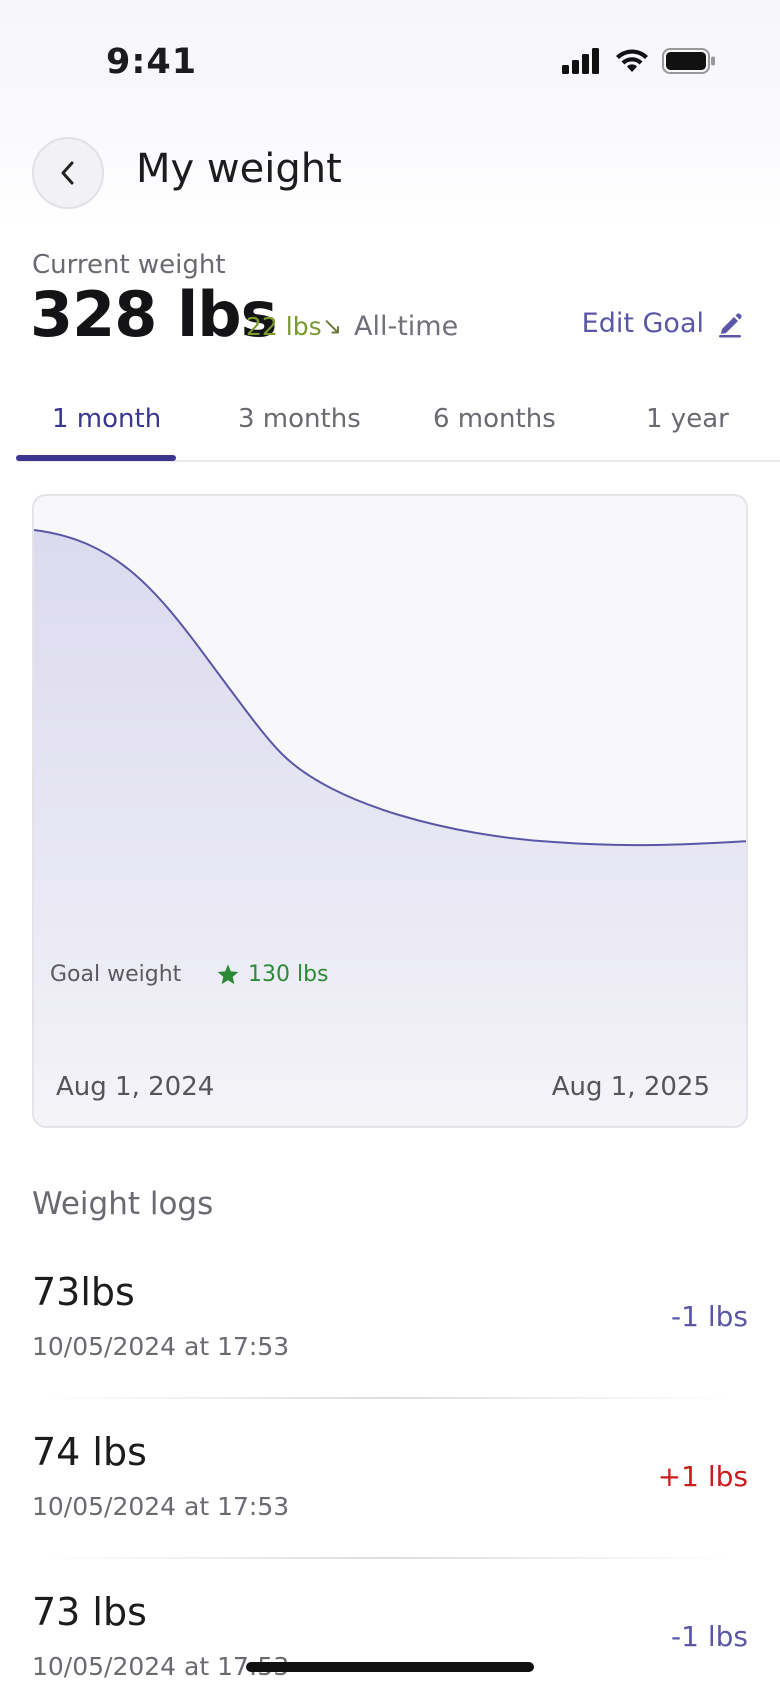 The width and height of the screenshot is (780, 1688). What do you see at coordinates (632, 60) in the screenshot?
I see `wifi-icon` at bounding box center [632, 60].